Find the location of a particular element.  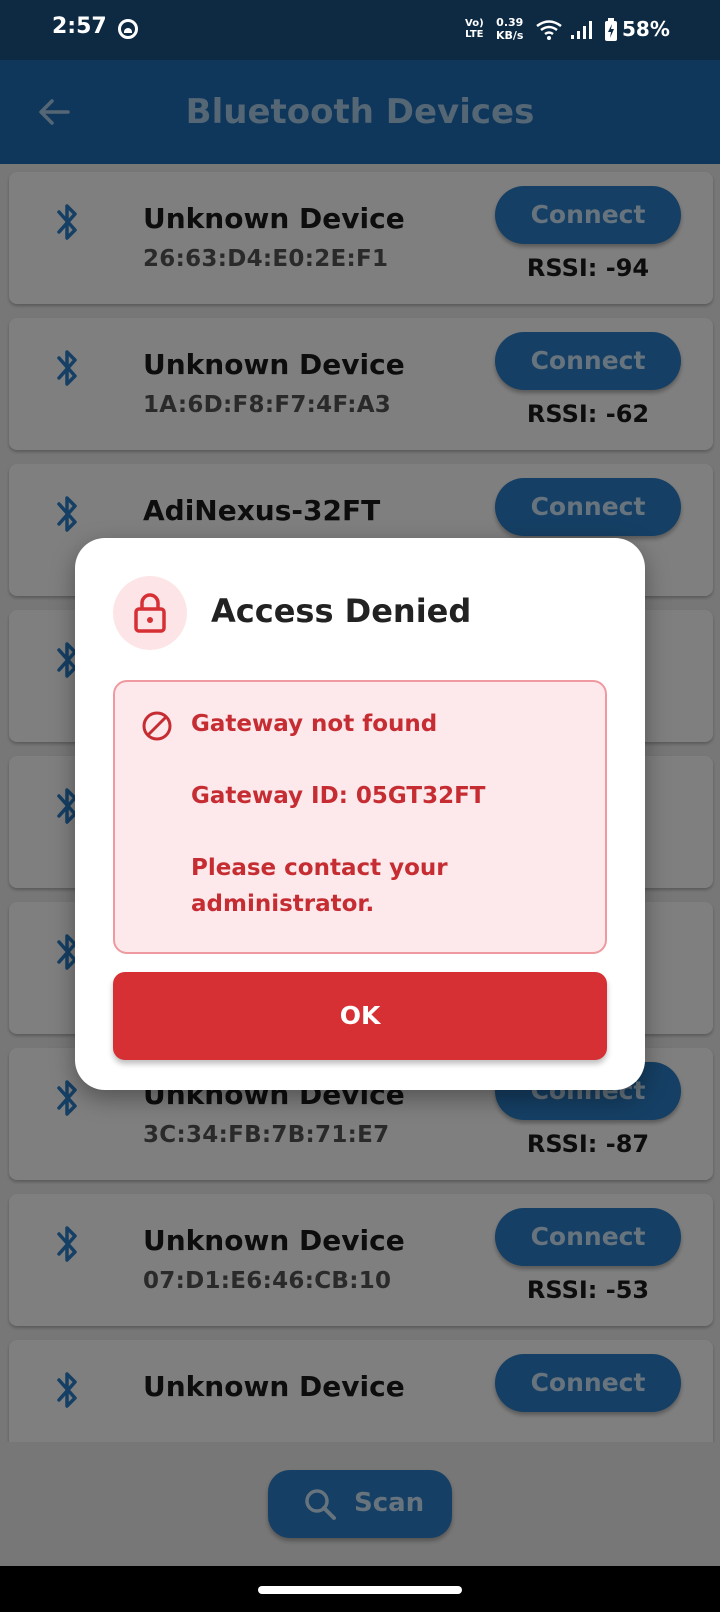

ok-button: OK is located at coordinates (360, 1016).